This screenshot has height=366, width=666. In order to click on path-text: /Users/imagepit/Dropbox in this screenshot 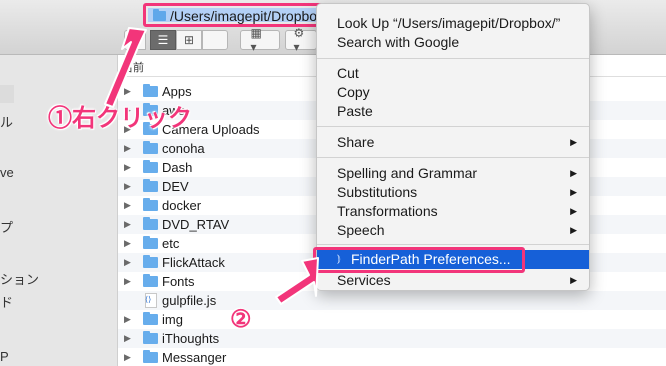, I will do `click(247, 16)`.